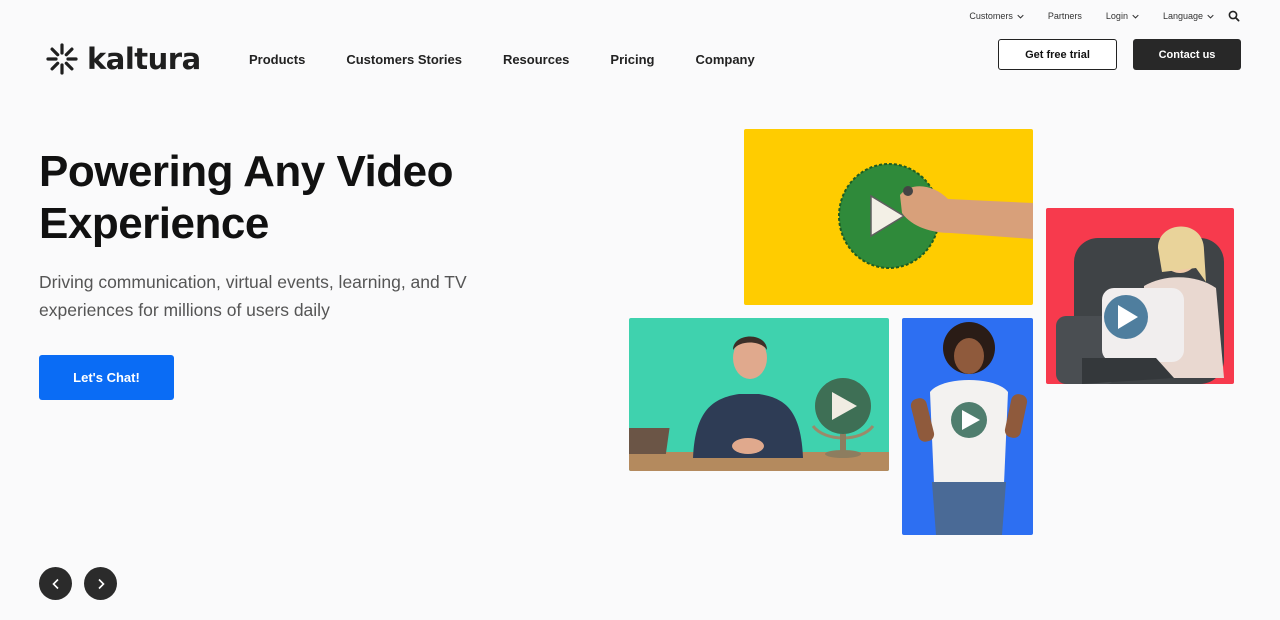  I want to click on utility-partners-label: Partners, so click(1064, 16).